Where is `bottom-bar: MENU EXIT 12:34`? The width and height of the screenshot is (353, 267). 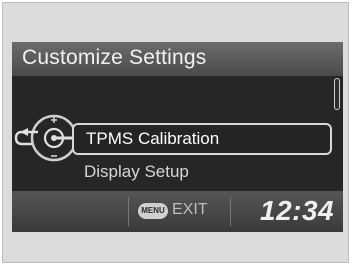 bottom-bar: MENU EXIT 12:34 is located at coordinates (177, 211).